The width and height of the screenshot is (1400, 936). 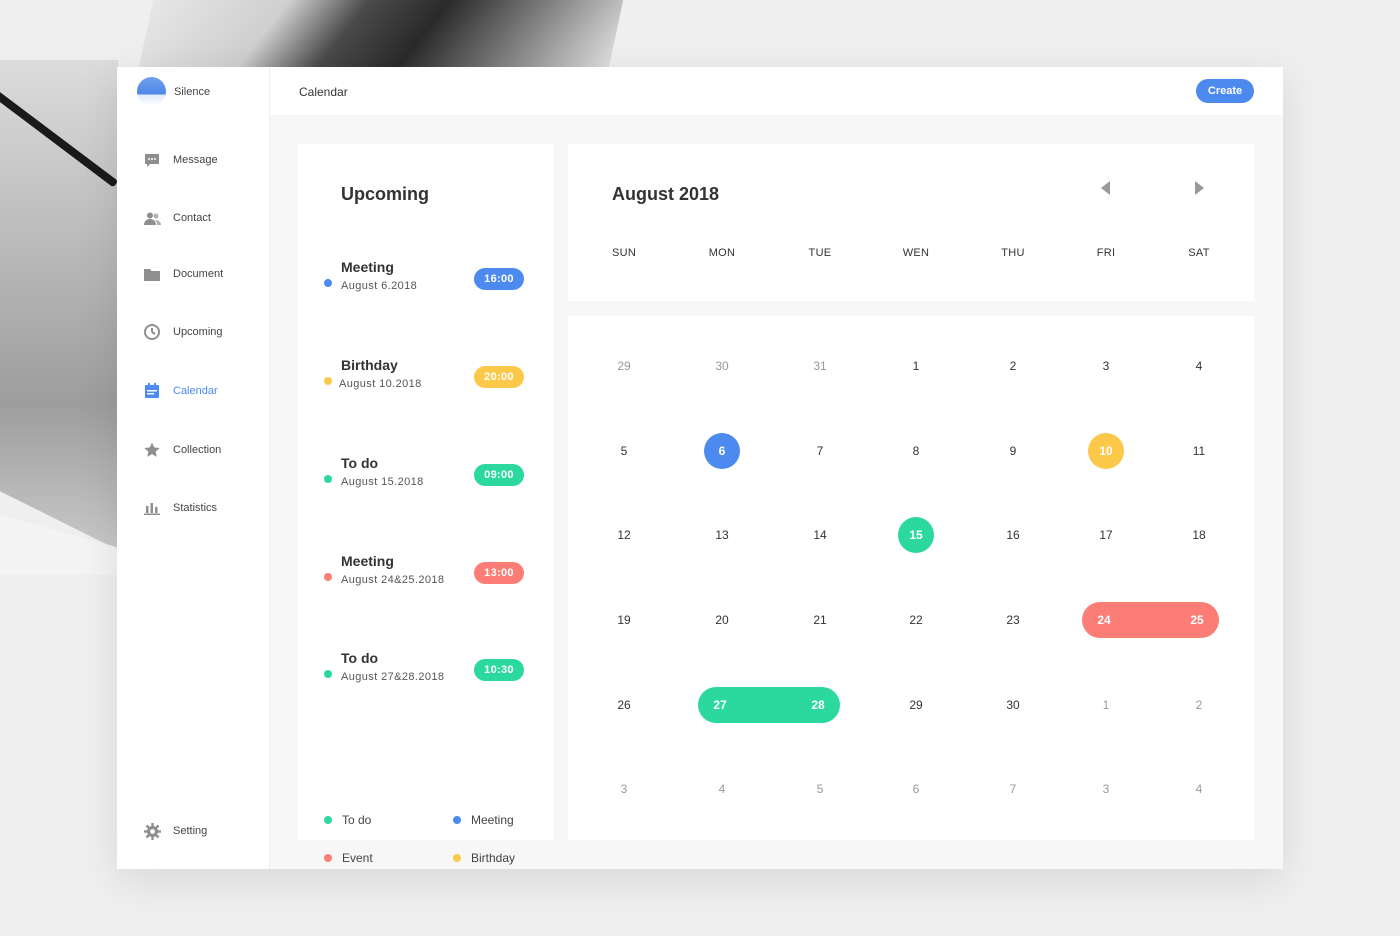 I want to click on gear-icon, so click(x=152, y=831).